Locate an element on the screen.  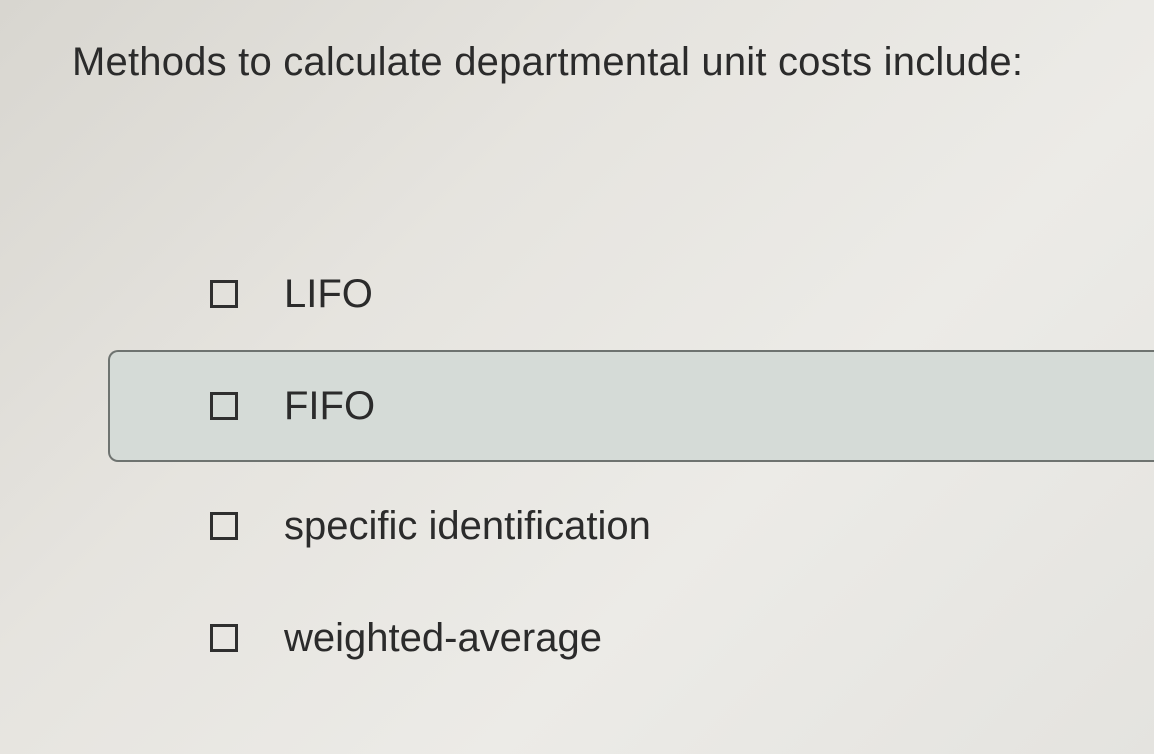
option-specific-identification: specific identification is located at coordinates (631, 526).